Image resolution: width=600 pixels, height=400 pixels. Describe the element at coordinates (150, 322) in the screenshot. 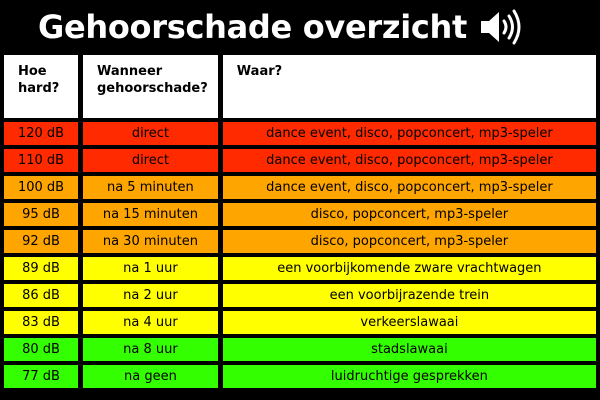

I see `cell-when: na 4 uur` at that location.